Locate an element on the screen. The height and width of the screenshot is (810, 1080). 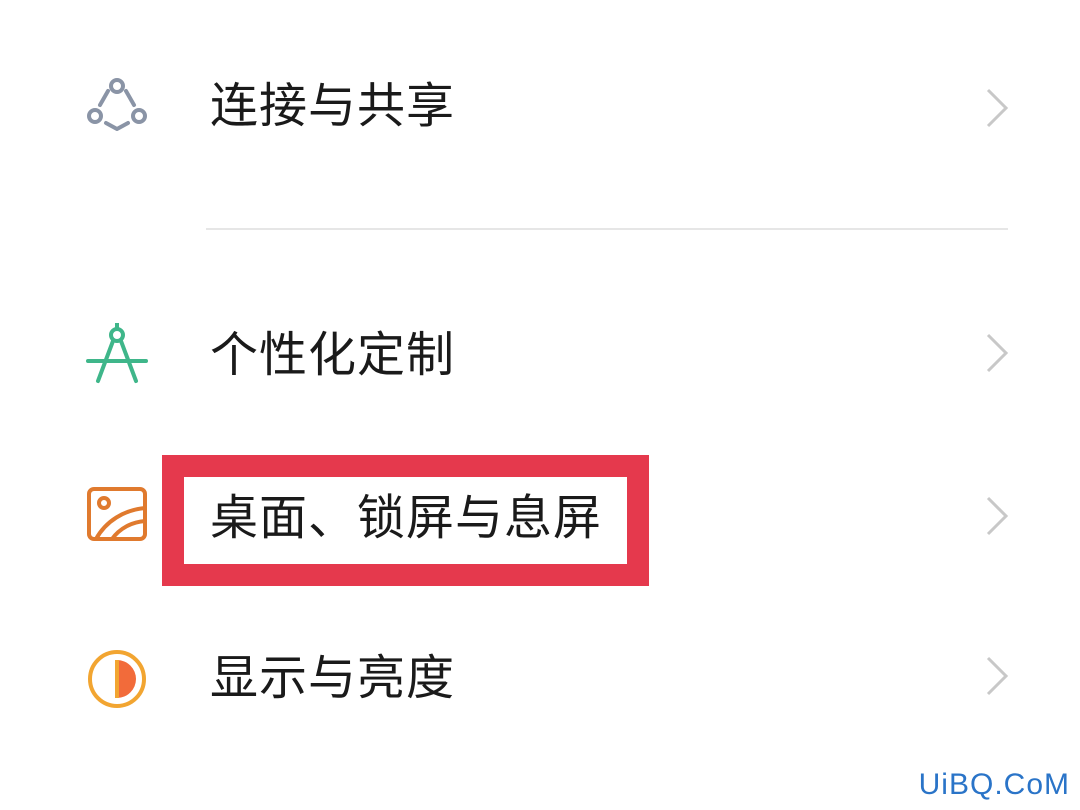
section-divider is located at coordinates (607, 229).